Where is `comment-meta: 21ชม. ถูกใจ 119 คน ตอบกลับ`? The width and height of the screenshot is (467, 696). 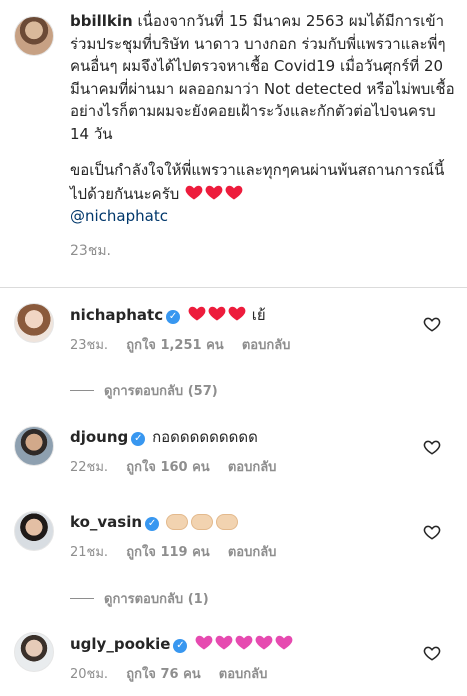 comment-meta: 21ชม. ถูกใจ 119 คน ตอบกลับ is located at coordinates (240, 551).